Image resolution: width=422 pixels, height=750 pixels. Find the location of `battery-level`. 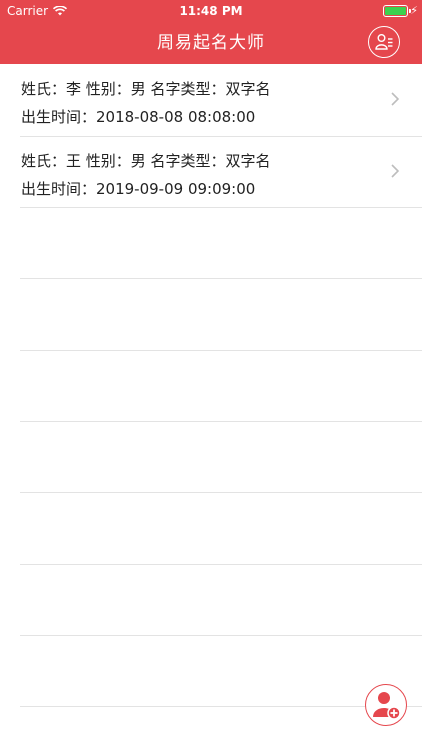

battery-level is located at coordinates (395, 11).